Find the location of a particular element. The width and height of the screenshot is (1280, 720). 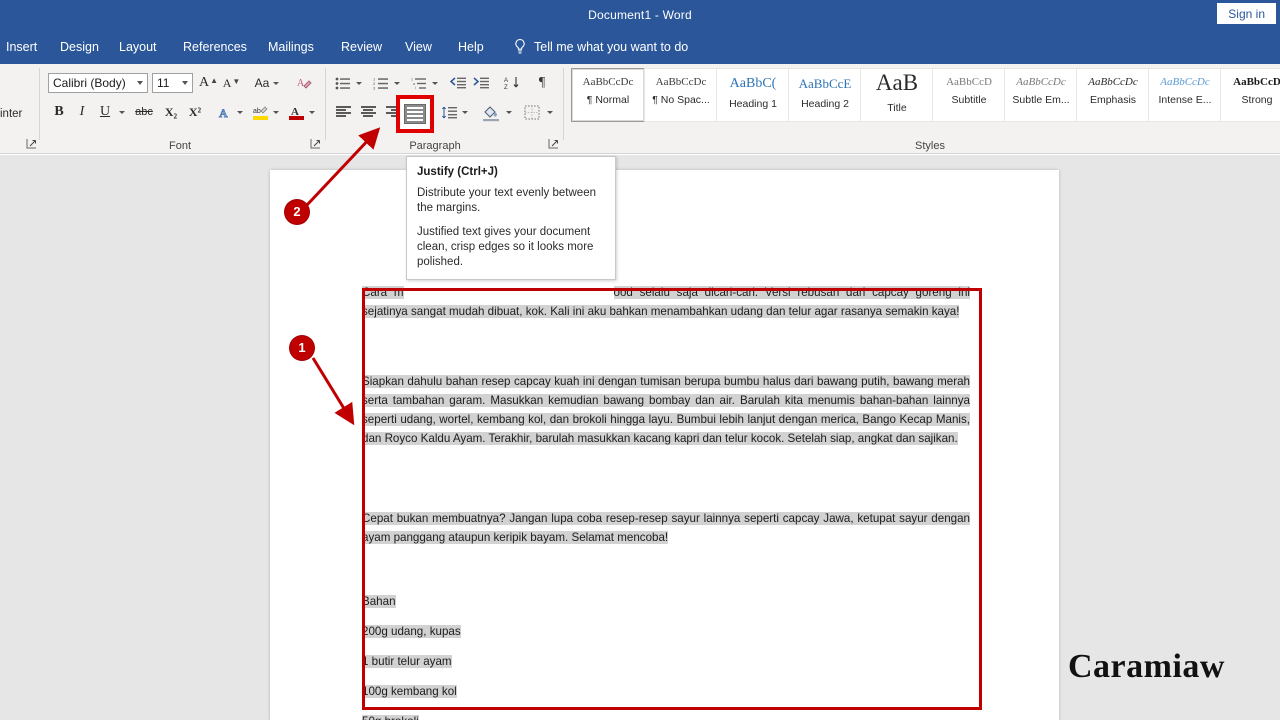

list-item: 1 butir telur ayam is located at coordinates (562, 661).